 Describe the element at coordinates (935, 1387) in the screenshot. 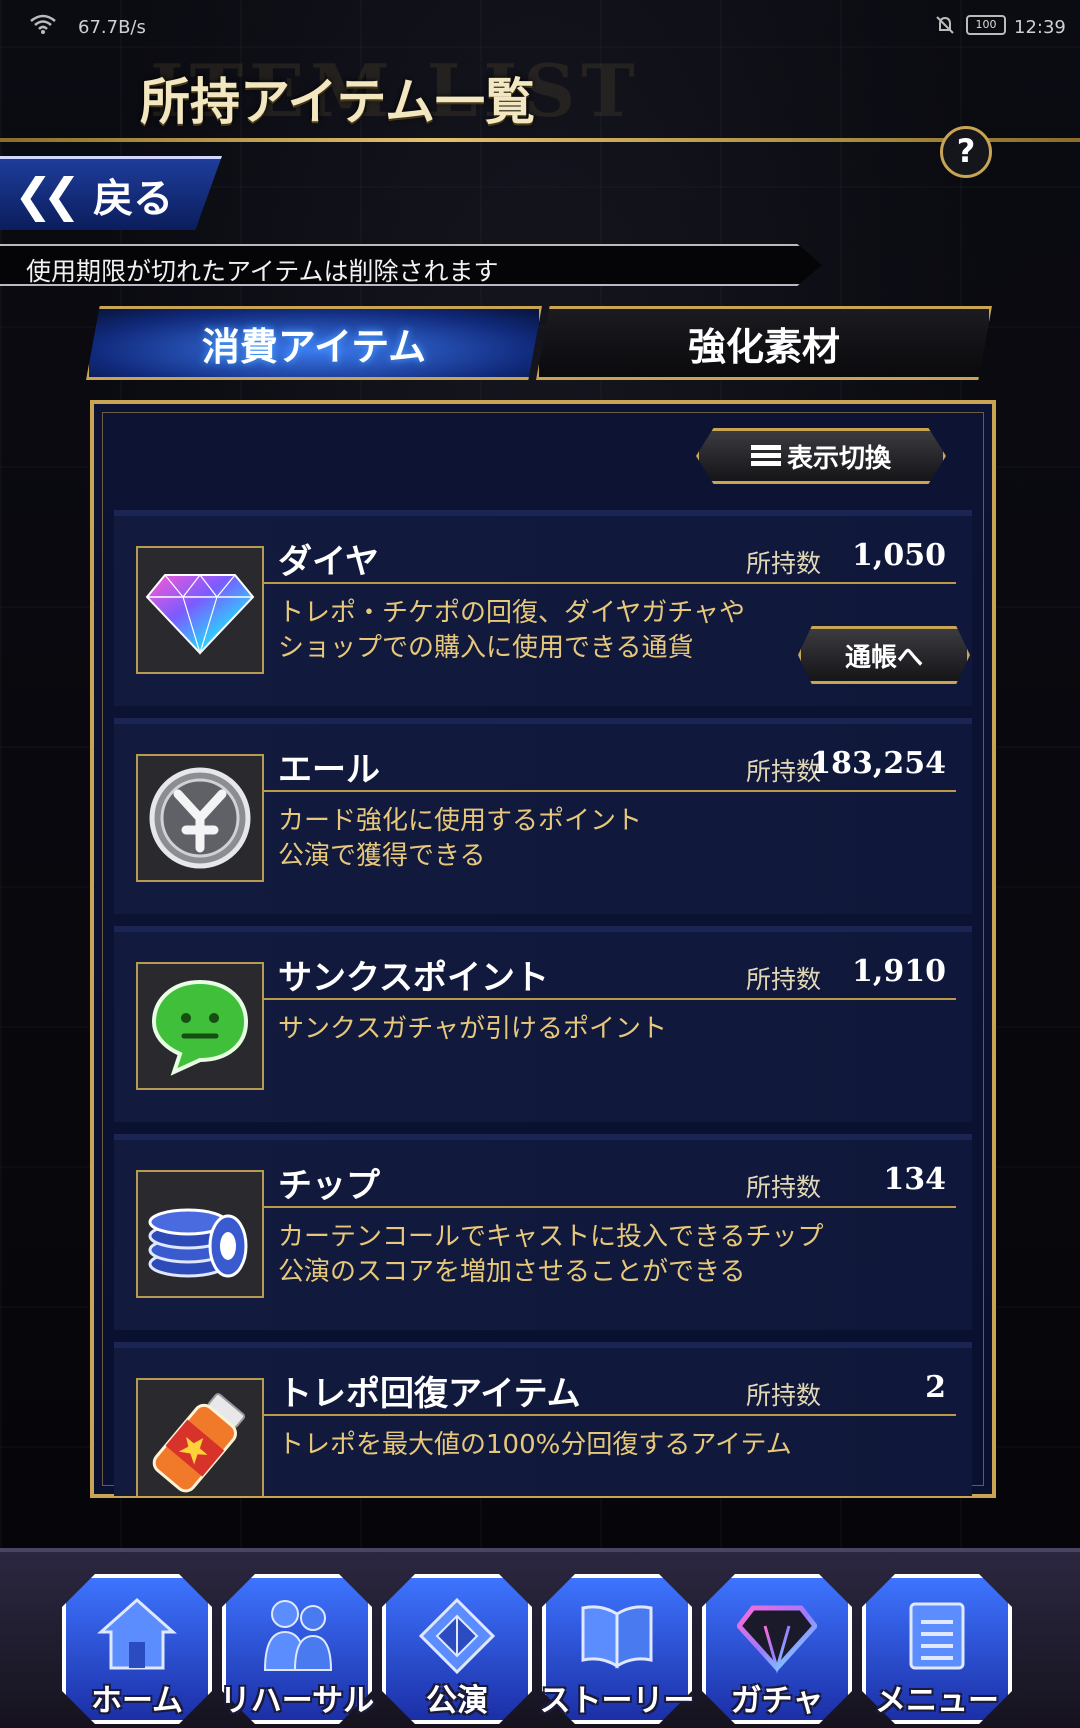

I see `quantity-value: 2` at that location.